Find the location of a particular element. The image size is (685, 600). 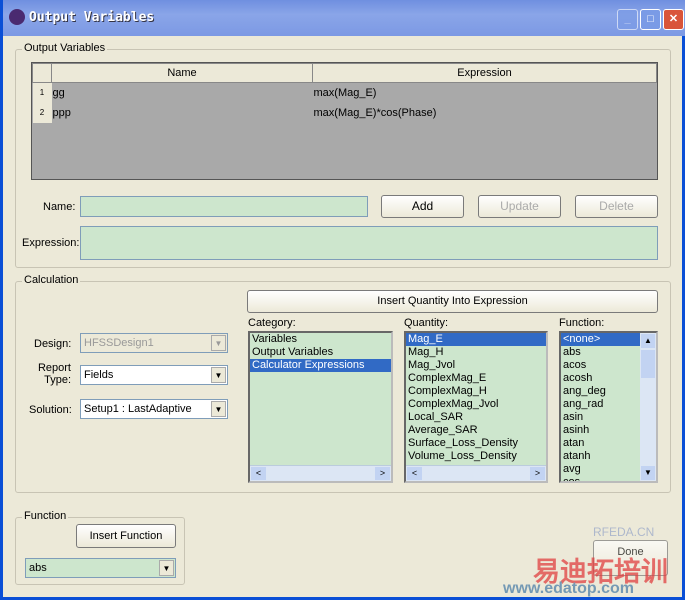

column-header-name: Name is located at coordinates (182, 73).